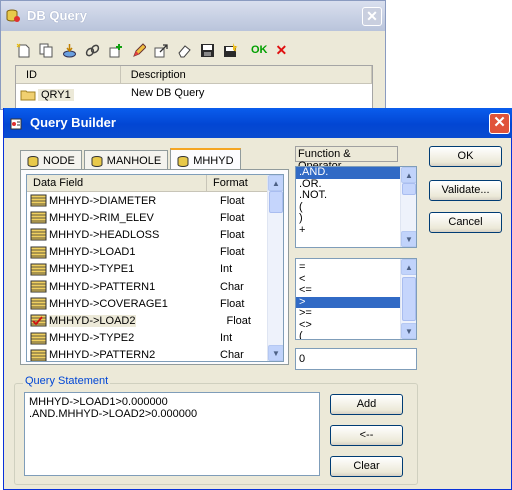 The width and height of the screenshot is (512, 490). I want to click on table-row: MHHYD->COVERAGE1 Float, so click(155, 303).